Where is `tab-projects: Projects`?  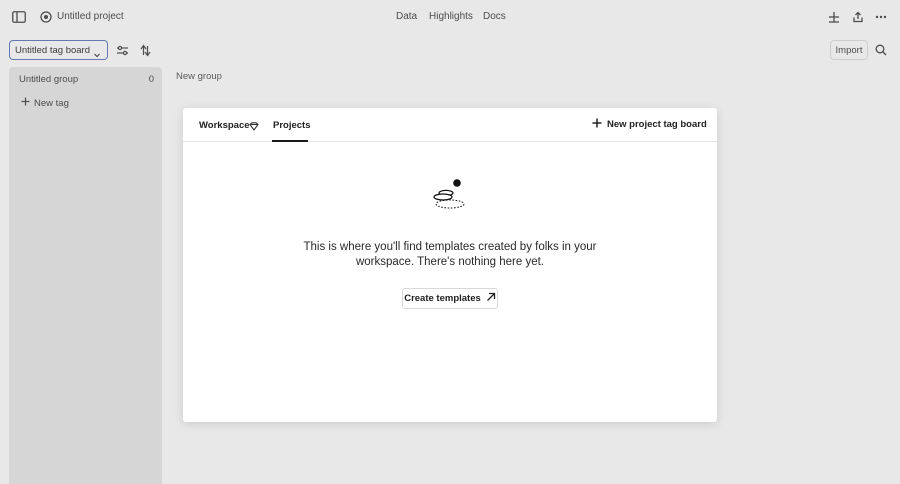 tab-projects: Projects is located at coordinates (292, 125).